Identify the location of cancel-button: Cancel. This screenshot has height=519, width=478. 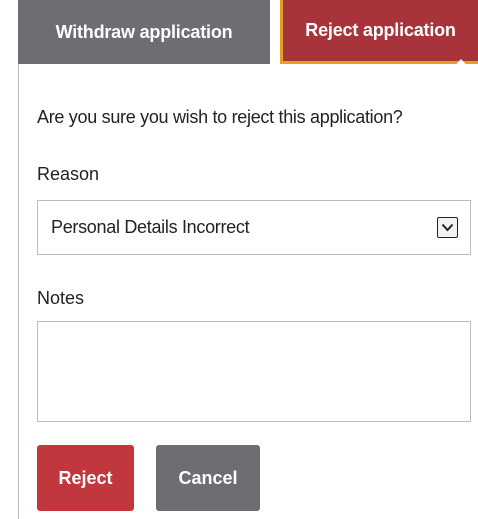
(208, 478).